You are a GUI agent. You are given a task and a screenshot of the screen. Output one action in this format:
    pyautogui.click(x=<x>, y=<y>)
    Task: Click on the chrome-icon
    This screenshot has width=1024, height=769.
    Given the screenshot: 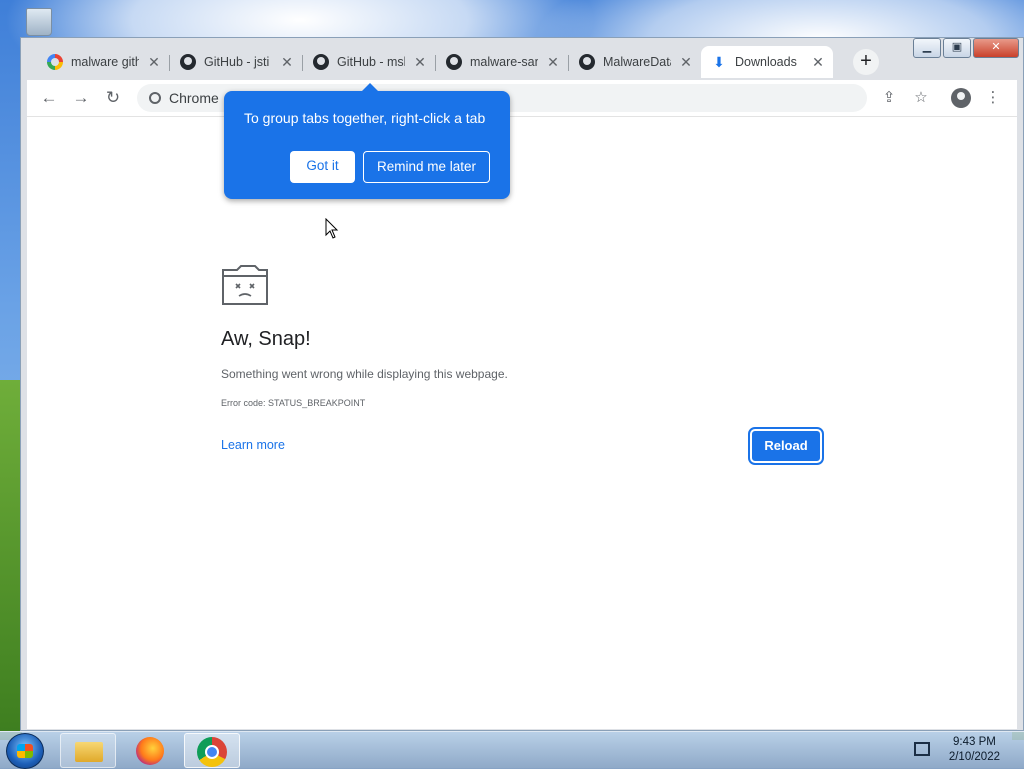 What is the action you would take?
    pyautogui.click(x=212, y=752)
    